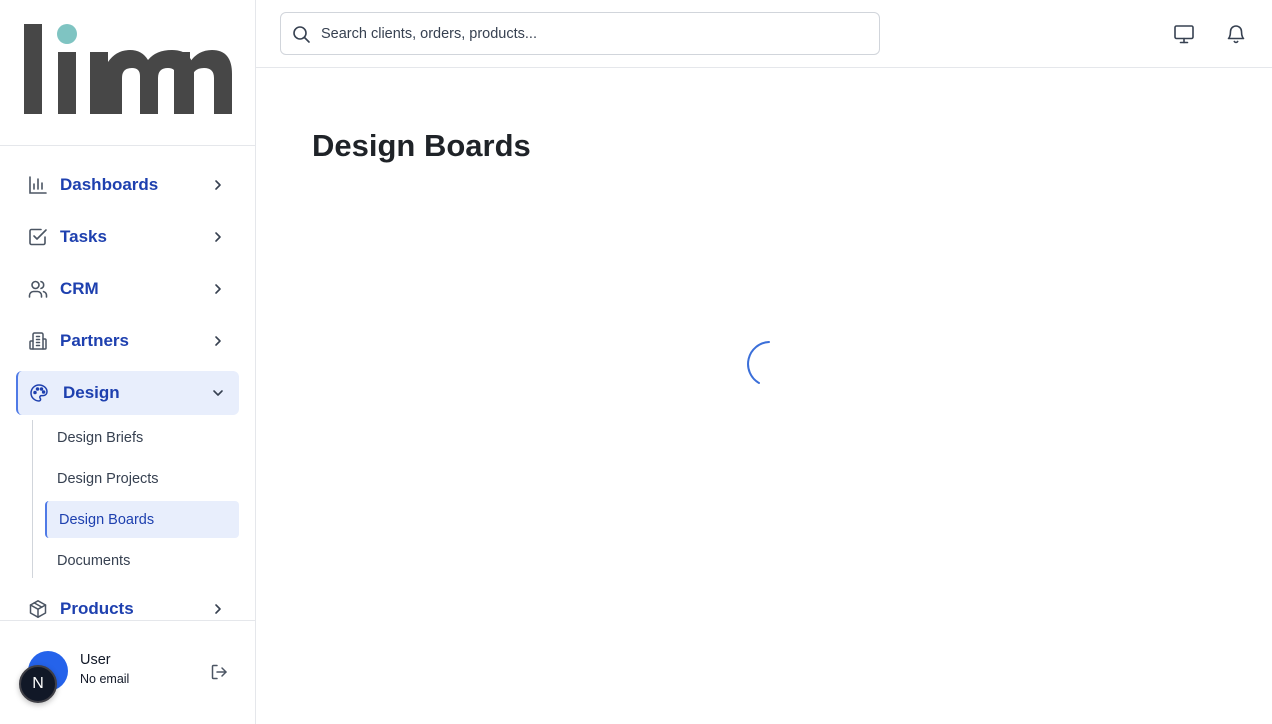 Image resolution: width=1272 pixels, height=724 pixels. I want to click on bar-chart-icon, so click(38, 185).